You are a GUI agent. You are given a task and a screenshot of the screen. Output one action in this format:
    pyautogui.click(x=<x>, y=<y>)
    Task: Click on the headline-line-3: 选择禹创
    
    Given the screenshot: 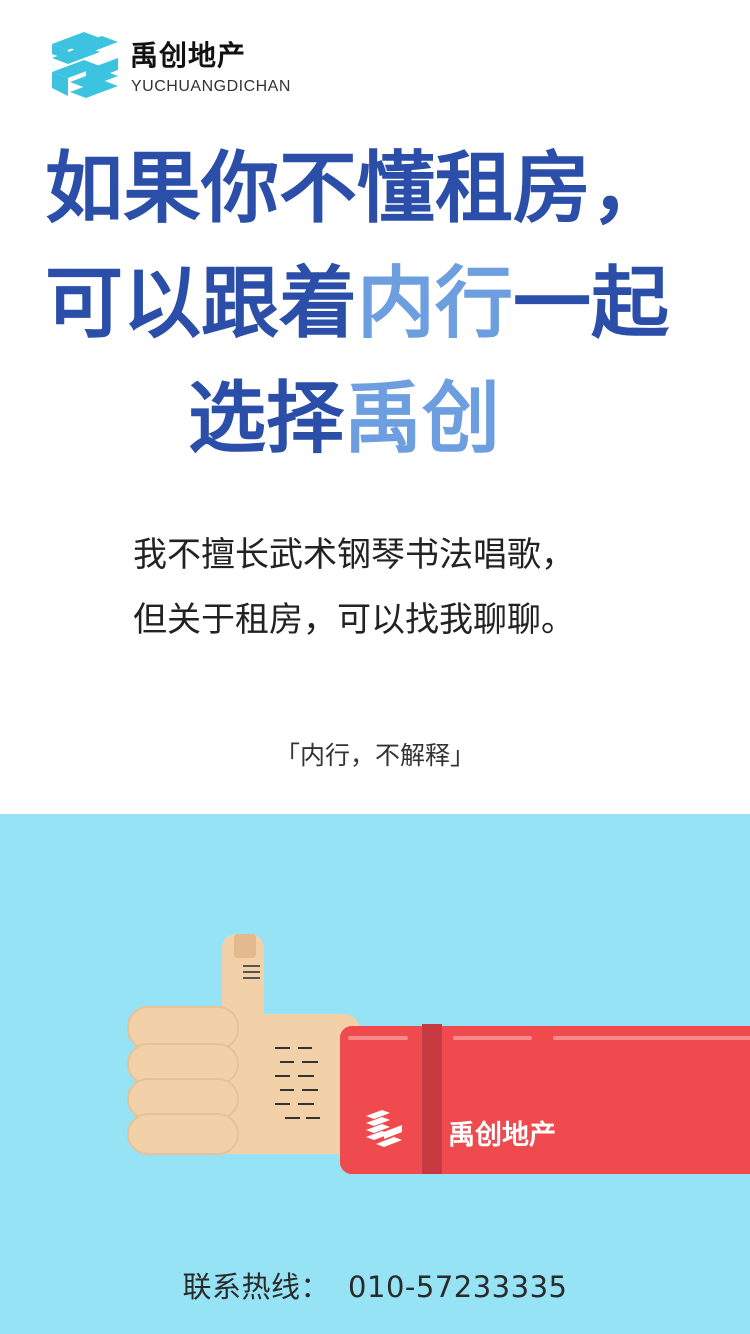 What is the action you would take?
    pyautogui.click(x=344, y=418)
    